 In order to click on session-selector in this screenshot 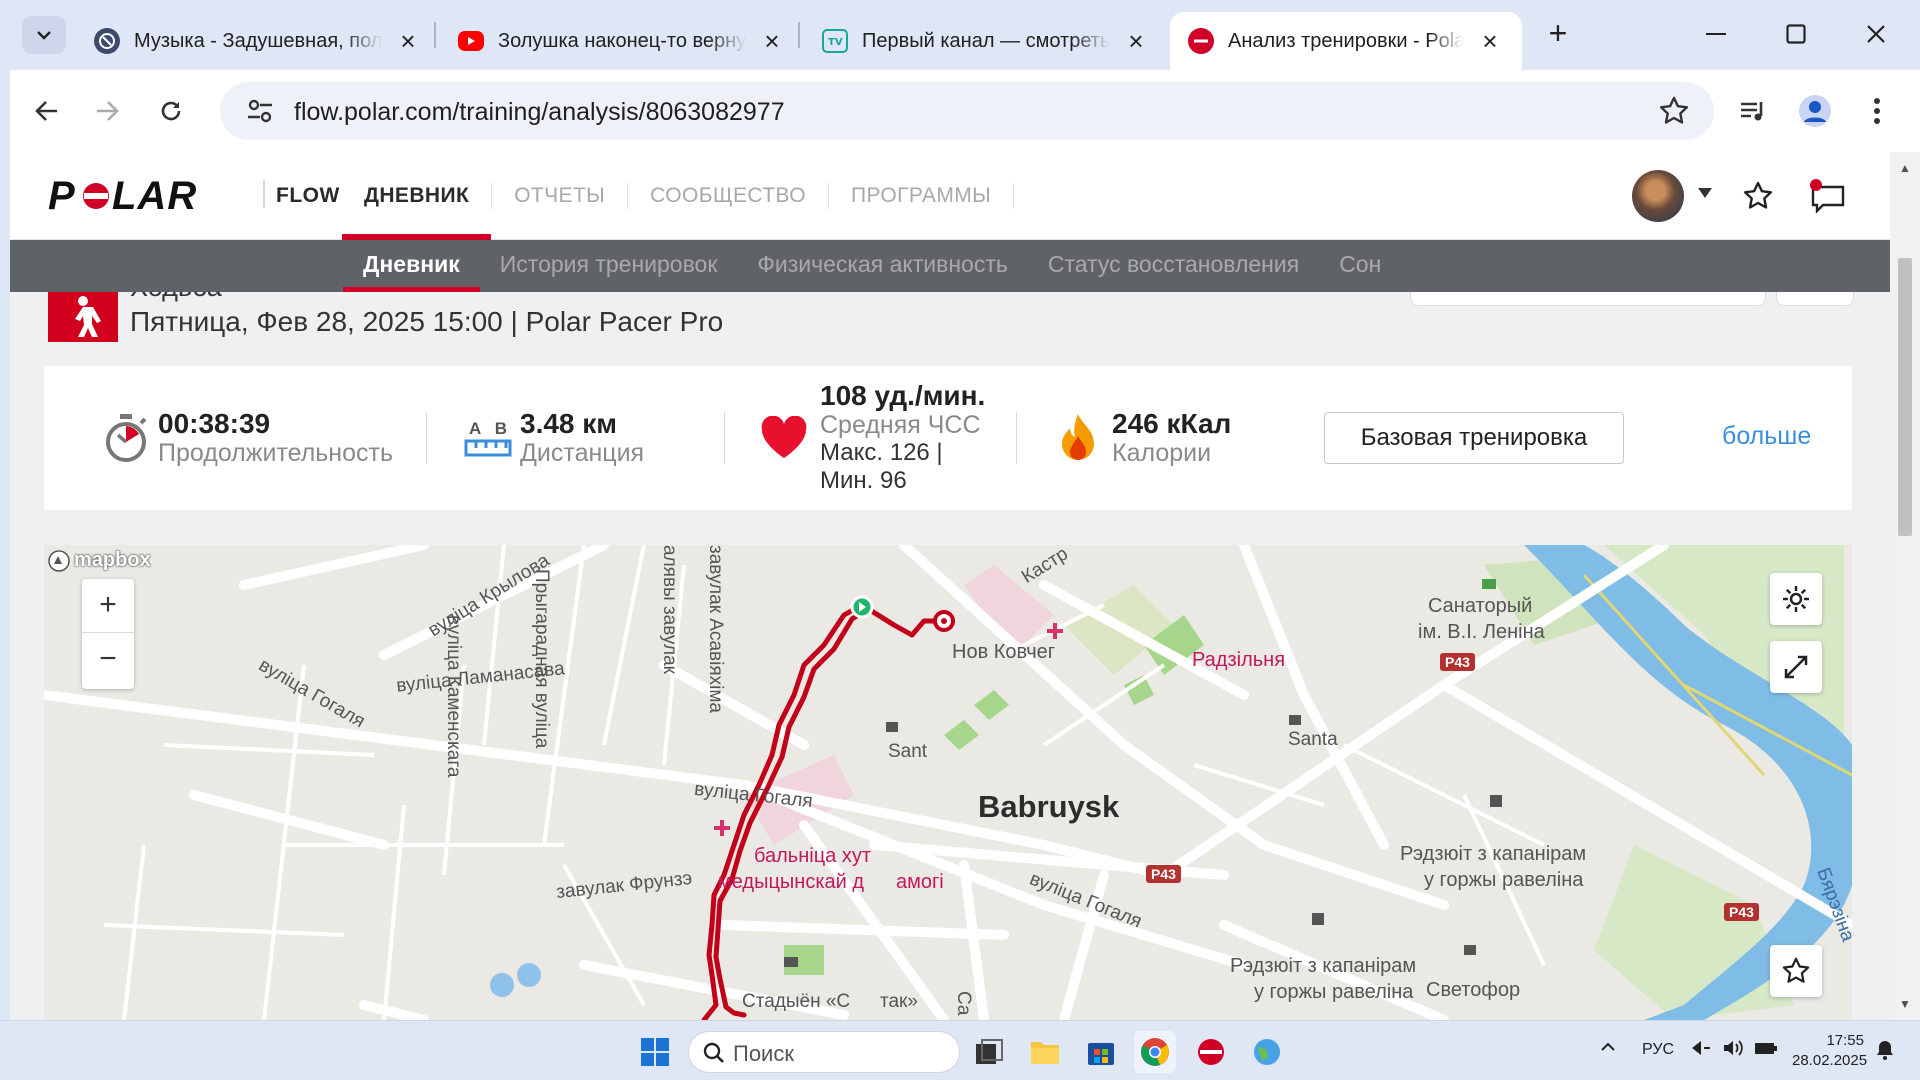, I will do `click(1588, 299)`.